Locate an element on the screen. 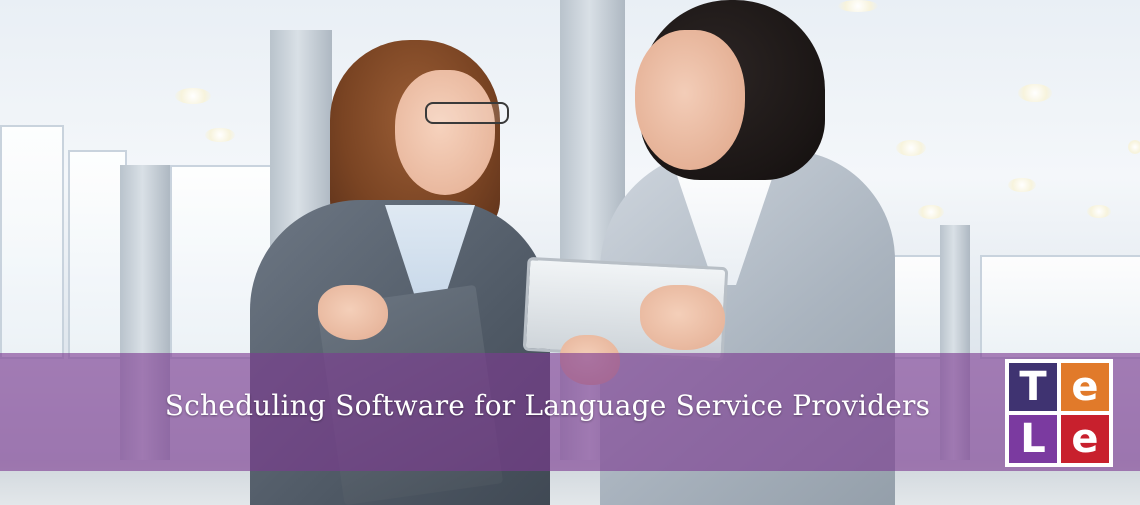  glasses-icon is located at coordinates (467, 113).